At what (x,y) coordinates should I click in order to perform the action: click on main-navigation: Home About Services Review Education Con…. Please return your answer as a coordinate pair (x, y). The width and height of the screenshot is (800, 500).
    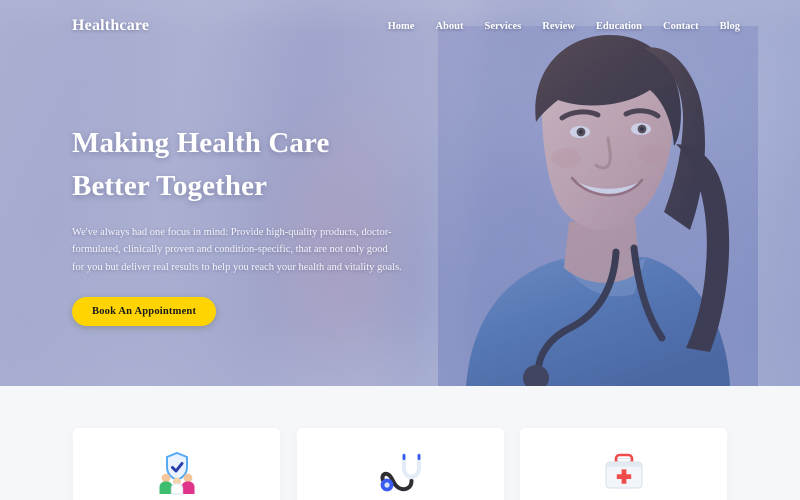
    Looking at the image, I should click on (564, 26).